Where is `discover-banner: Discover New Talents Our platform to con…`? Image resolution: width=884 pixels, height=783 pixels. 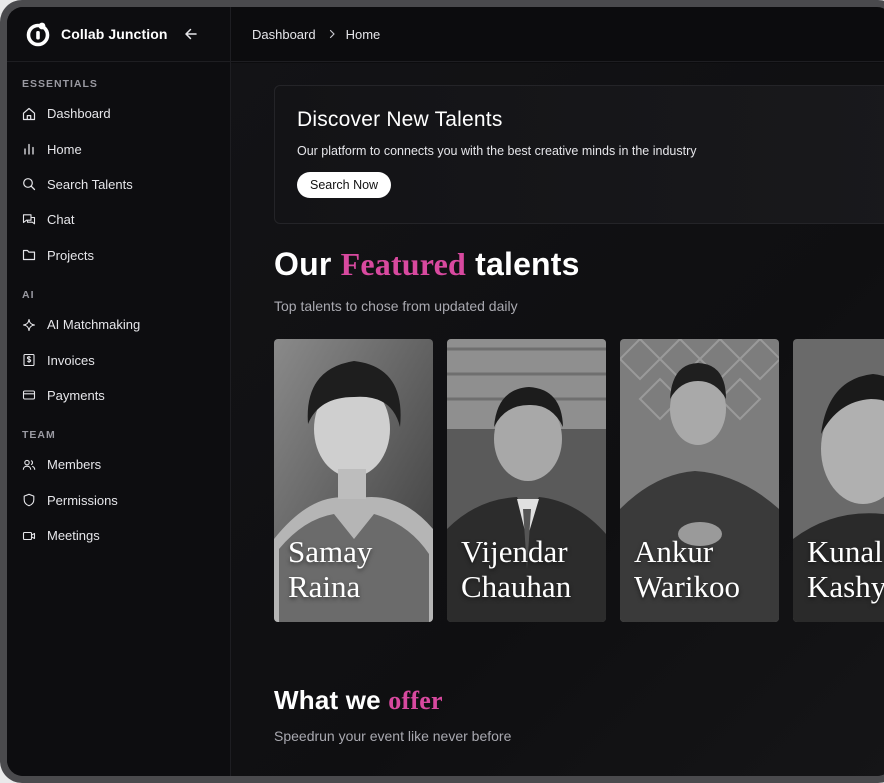 discover-banner: Discover New Talents Our platform to con… is located at coordinates (579, 154).